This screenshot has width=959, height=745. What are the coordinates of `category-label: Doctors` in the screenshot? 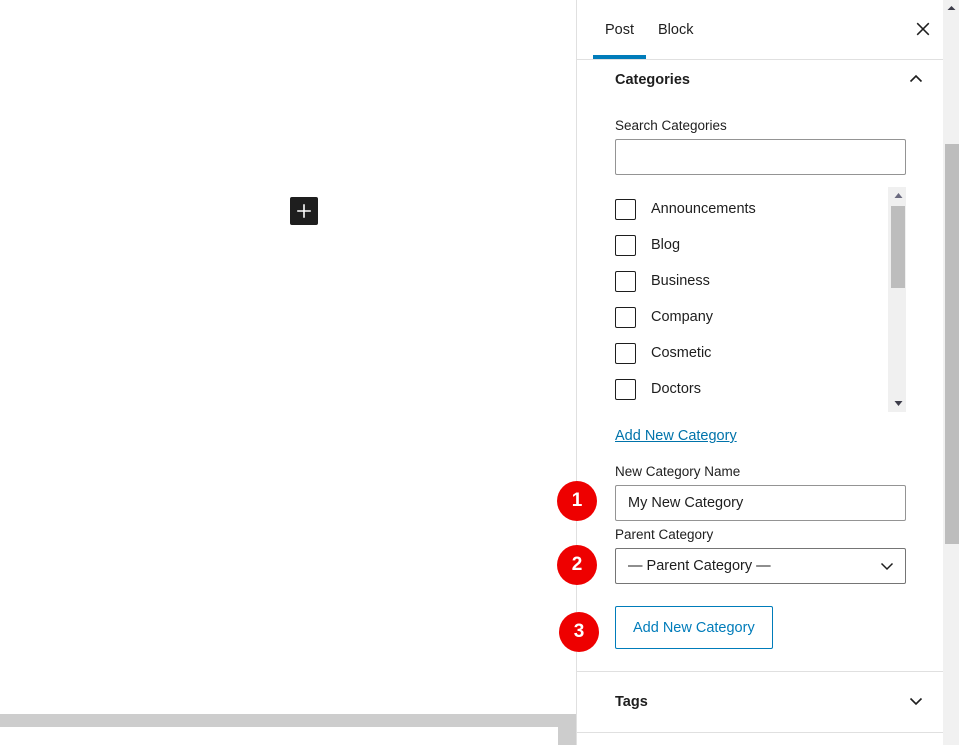 It's located at (676, 389).